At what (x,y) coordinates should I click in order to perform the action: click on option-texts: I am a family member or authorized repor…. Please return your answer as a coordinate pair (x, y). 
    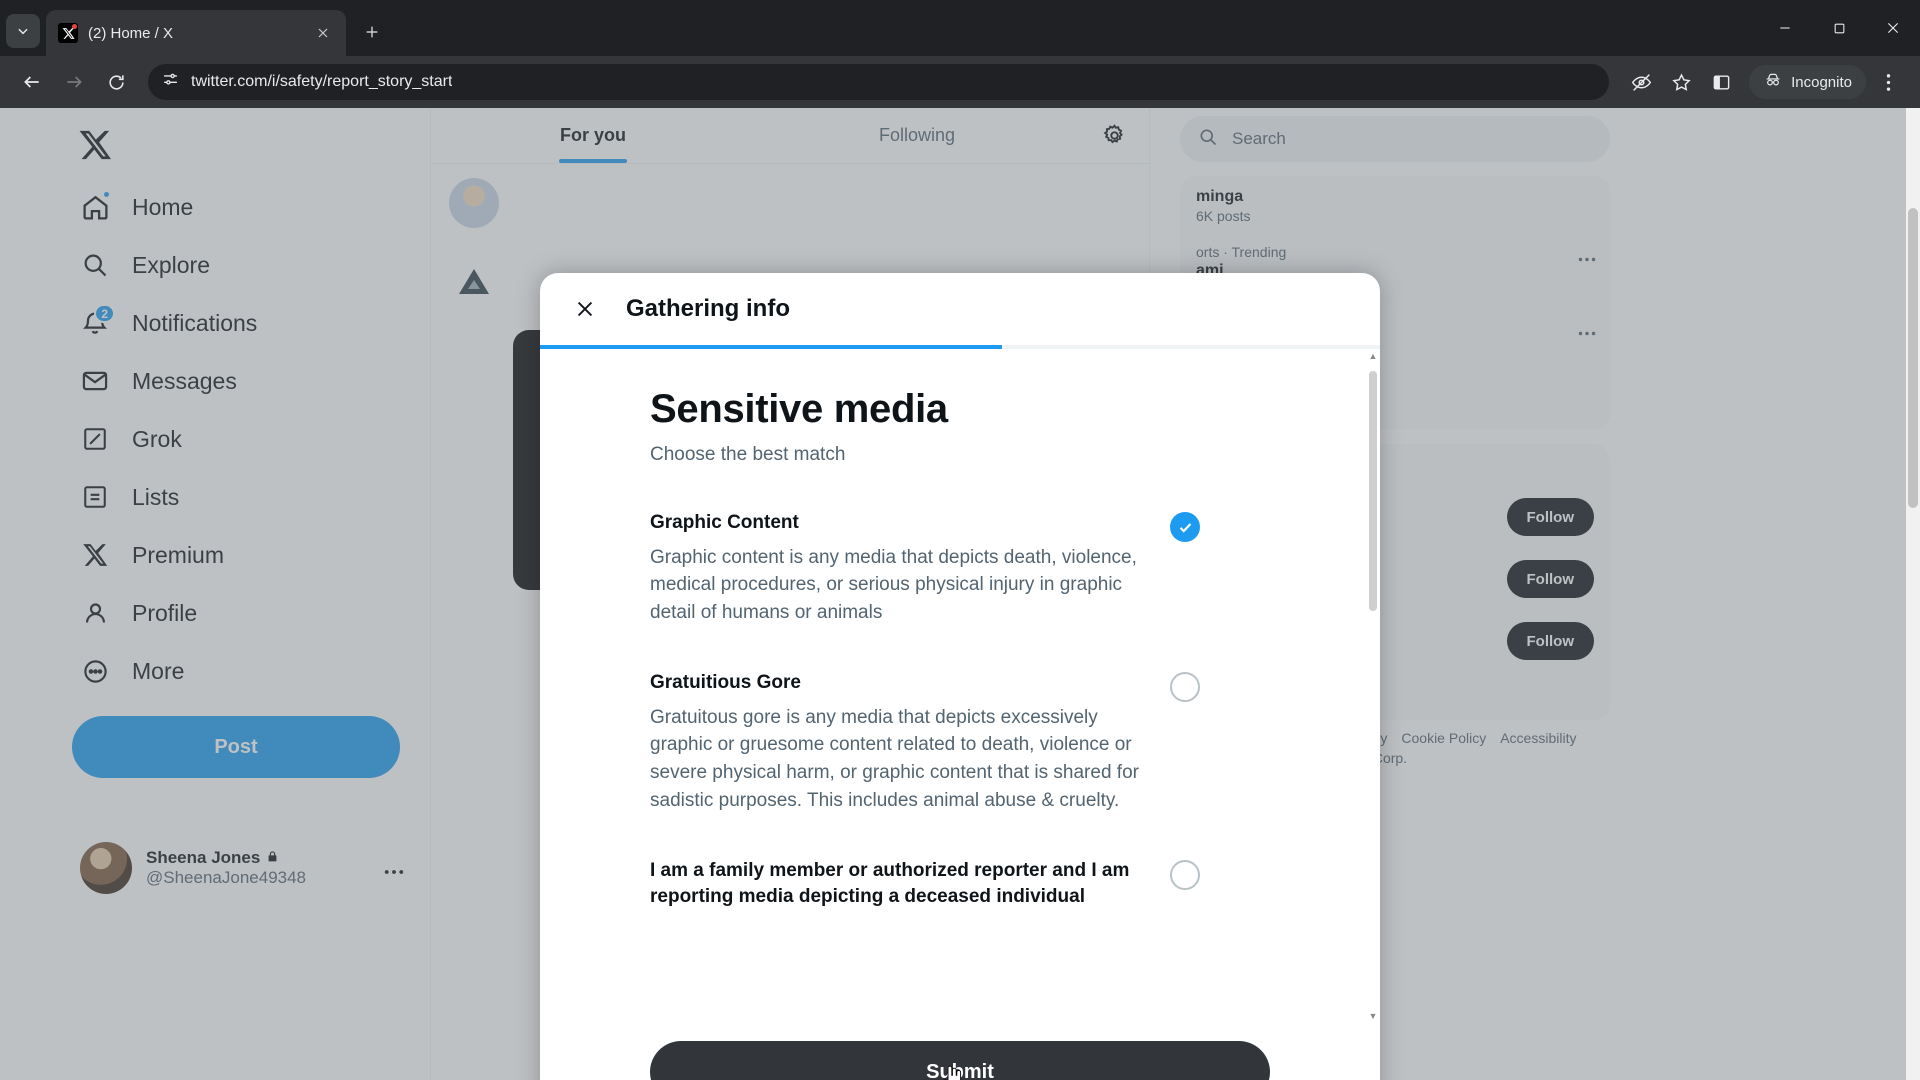
    Looking at the image, I should click on (900, 883).